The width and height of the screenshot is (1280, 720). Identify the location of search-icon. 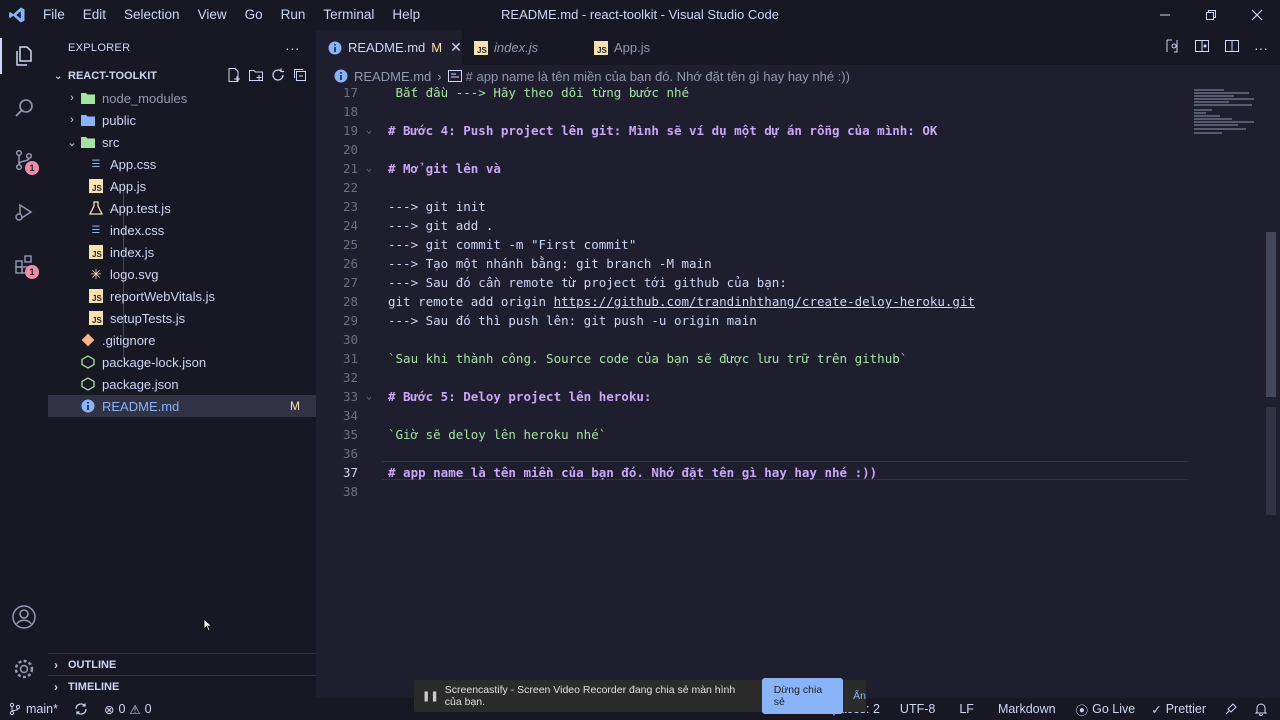
(24, 108).